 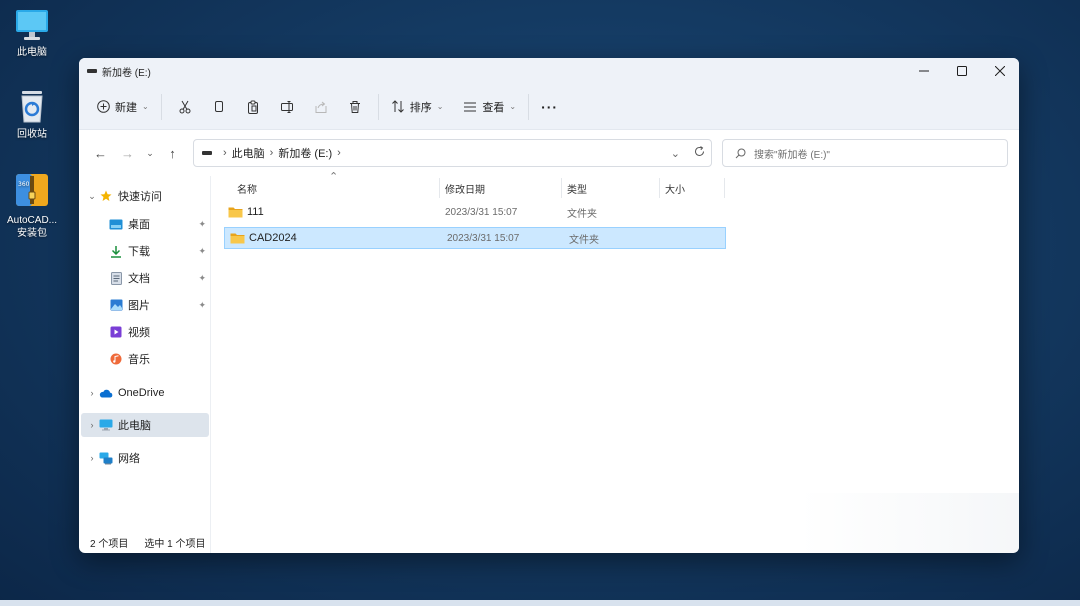 I want to click on tree-item-downloads: 下载 ✦, so click(x=144, y=251).